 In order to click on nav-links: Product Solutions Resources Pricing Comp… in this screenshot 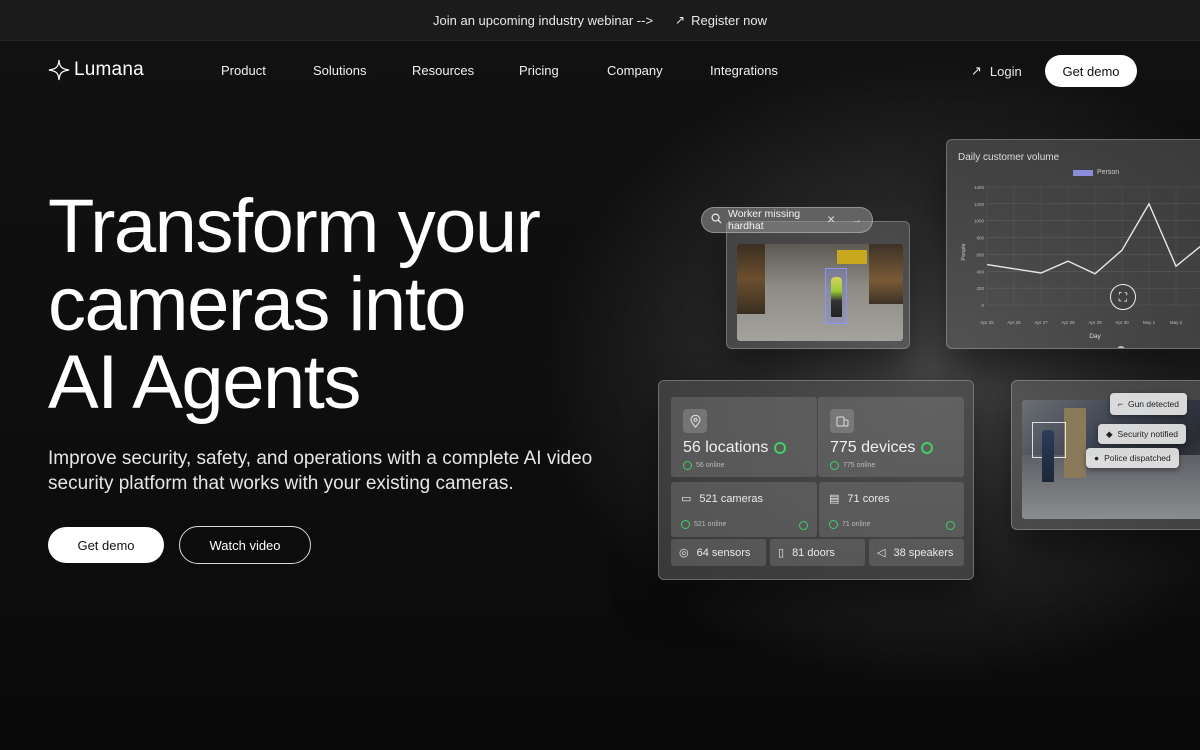, I will do `click(499, 70)`.